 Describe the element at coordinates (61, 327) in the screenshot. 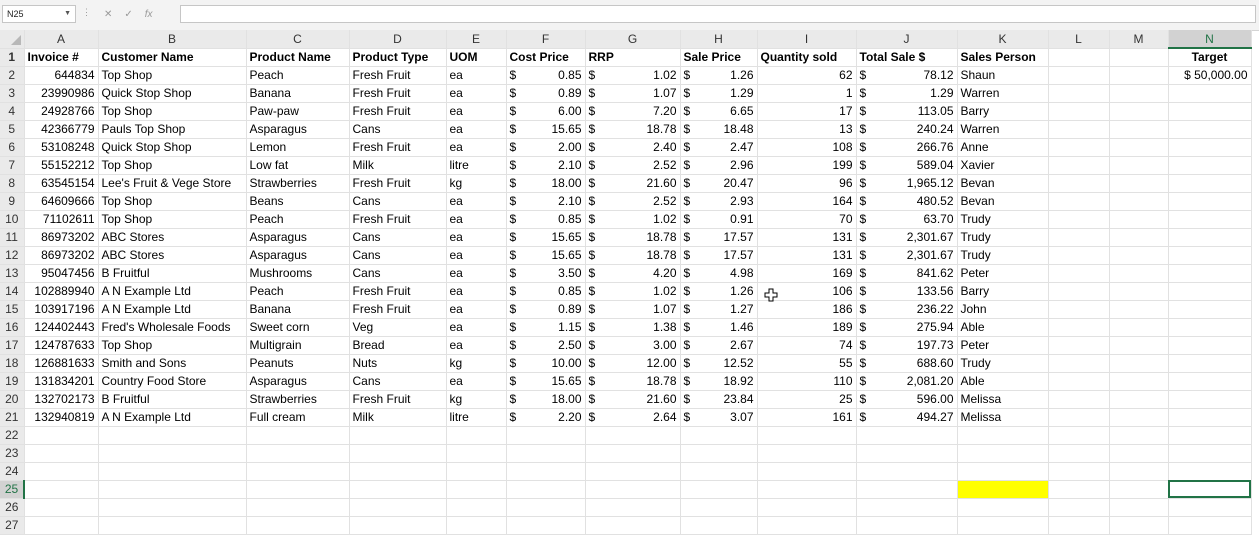

I see `cell-invoice: 124402443` at that location.